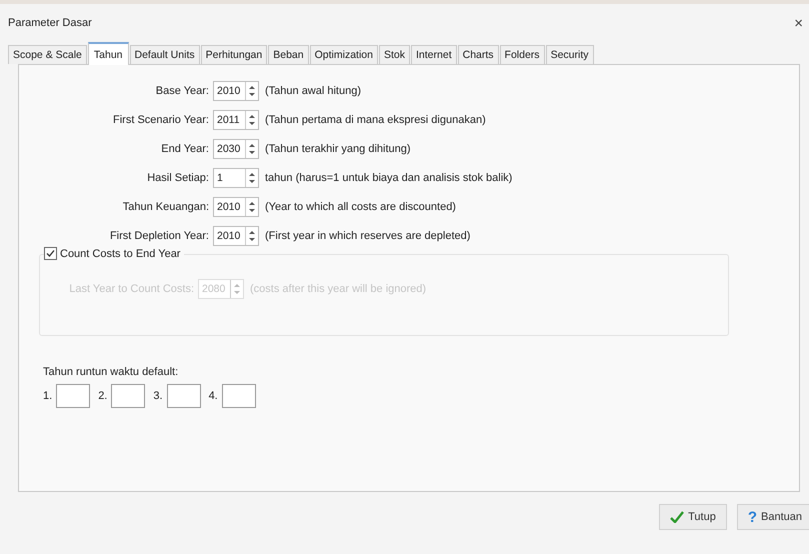  What do you see at coordinates (344, 54) in the screenshot?
I see `tab: Optimization` at bounding box center [344, 54].